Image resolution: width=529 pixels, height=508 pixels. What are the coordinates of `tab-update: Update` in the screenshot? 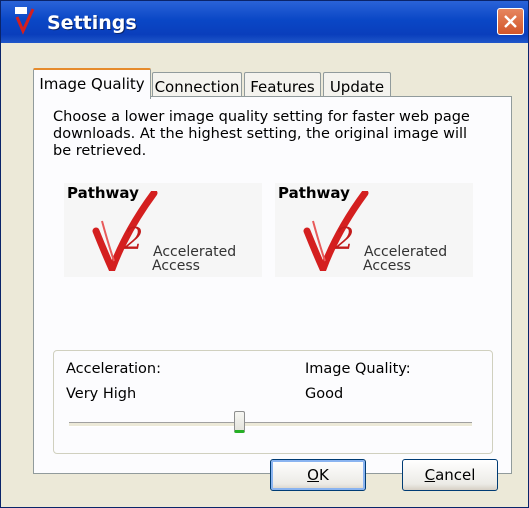 It's located at (357, 85).